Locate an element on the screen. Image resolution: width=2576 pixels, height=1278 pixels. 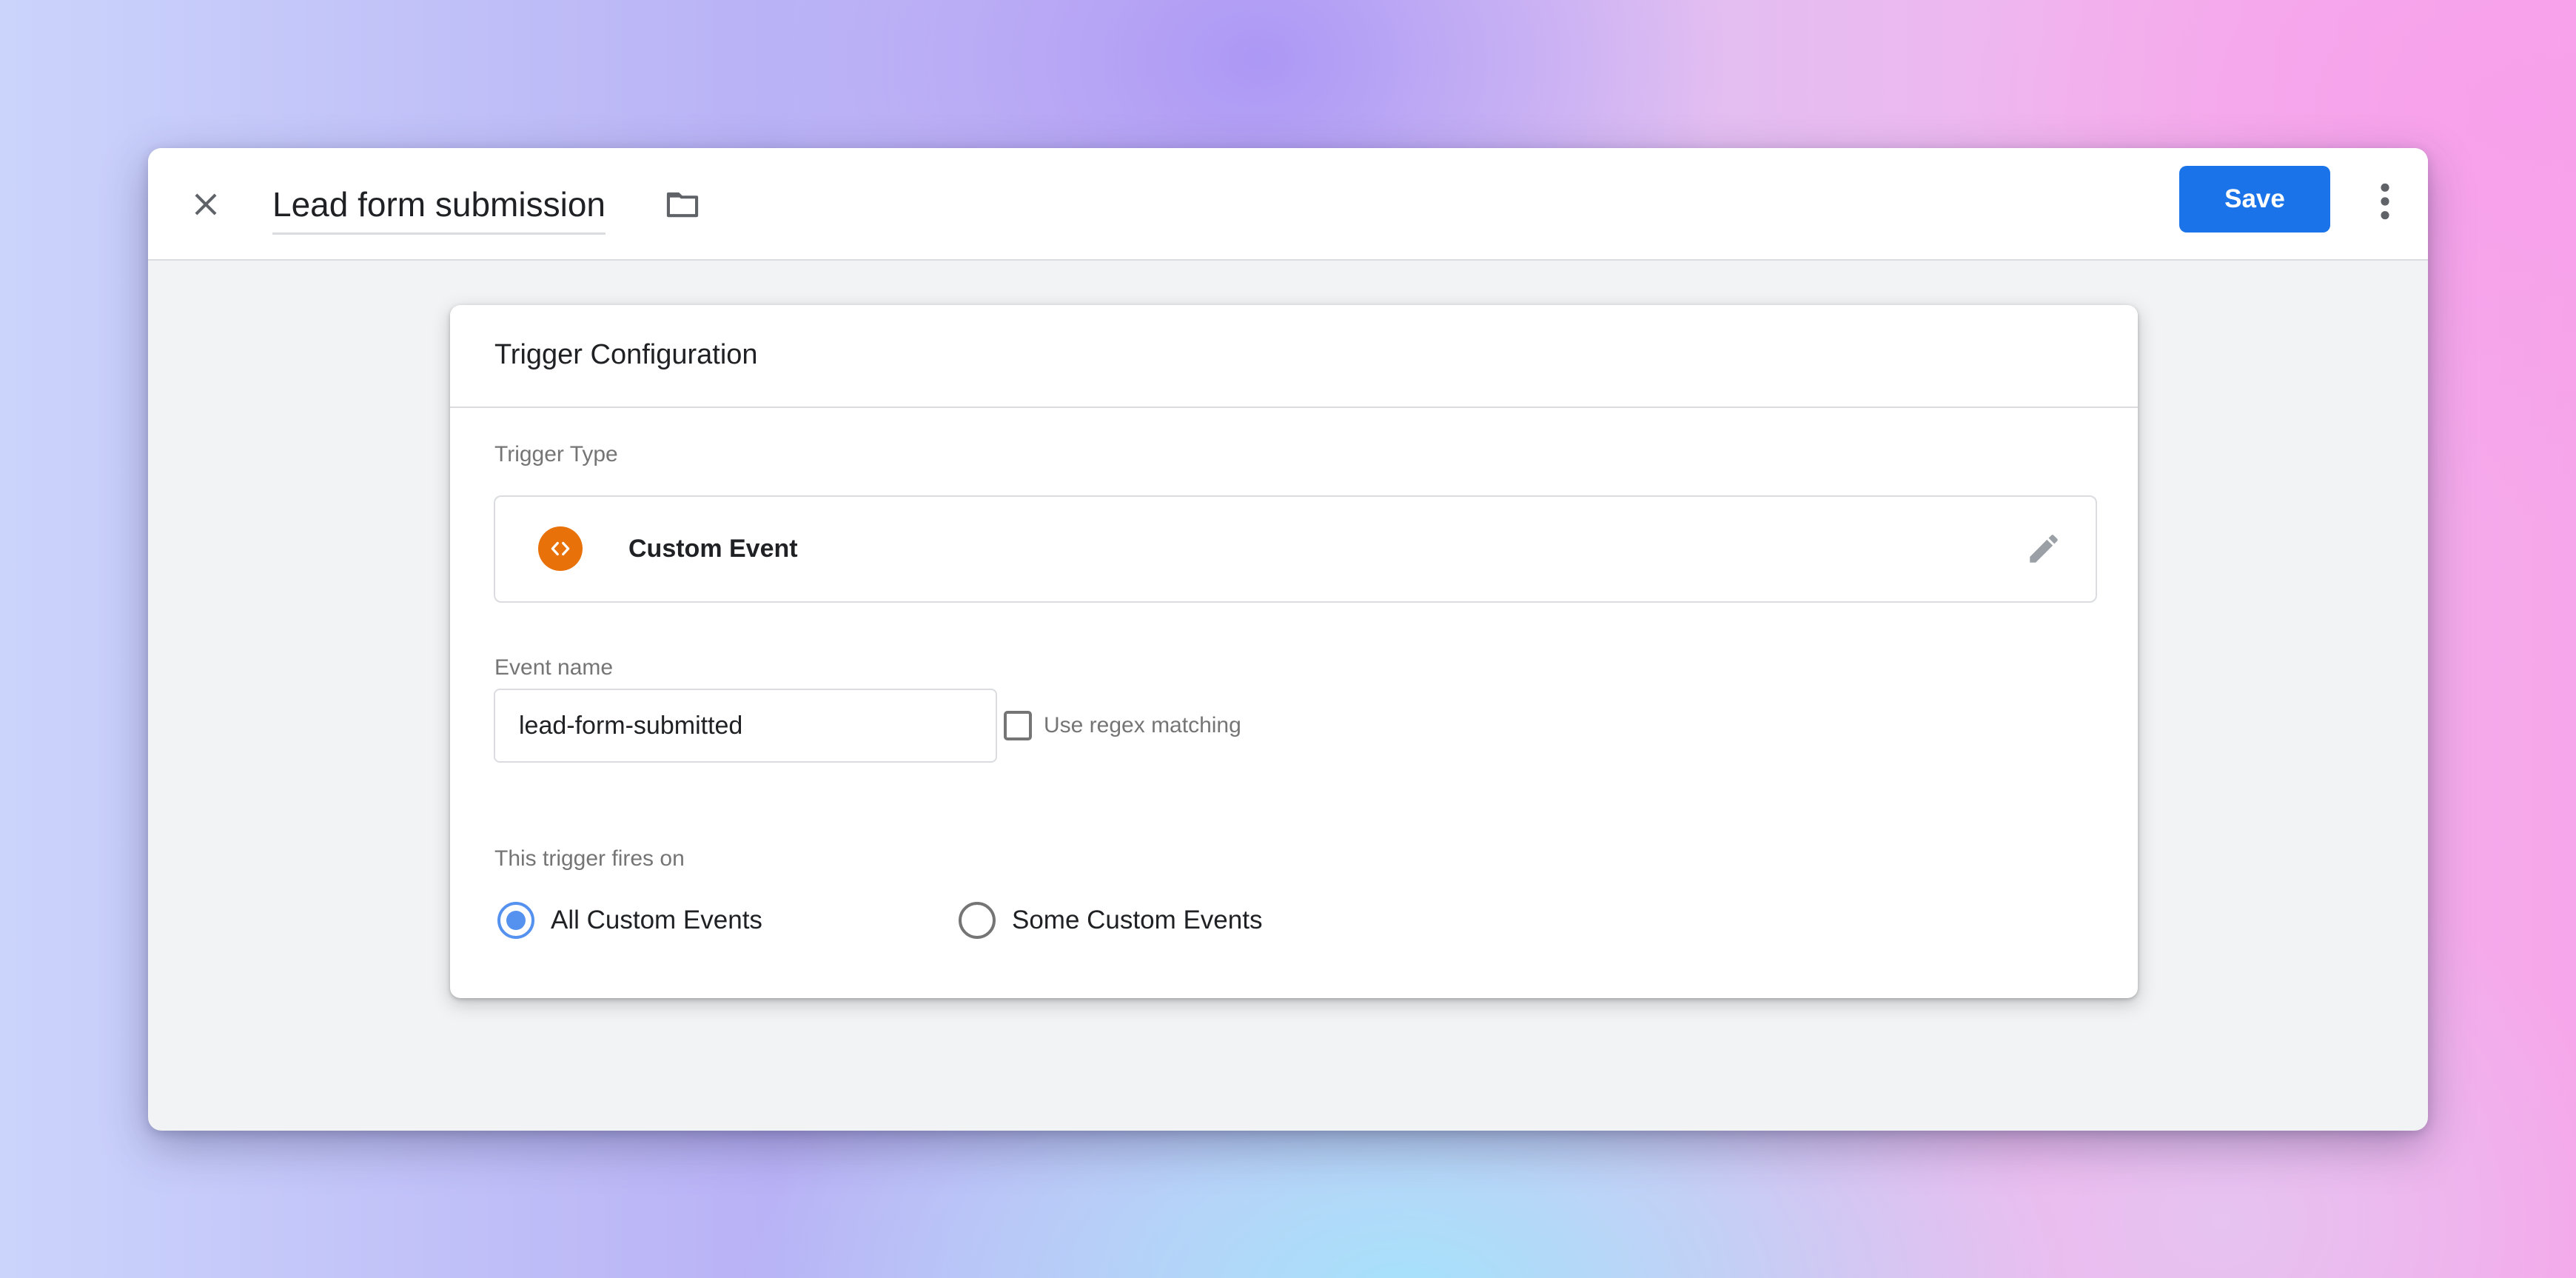
fires-on-label: This trigger fires on is located at coordinates (589, 858).